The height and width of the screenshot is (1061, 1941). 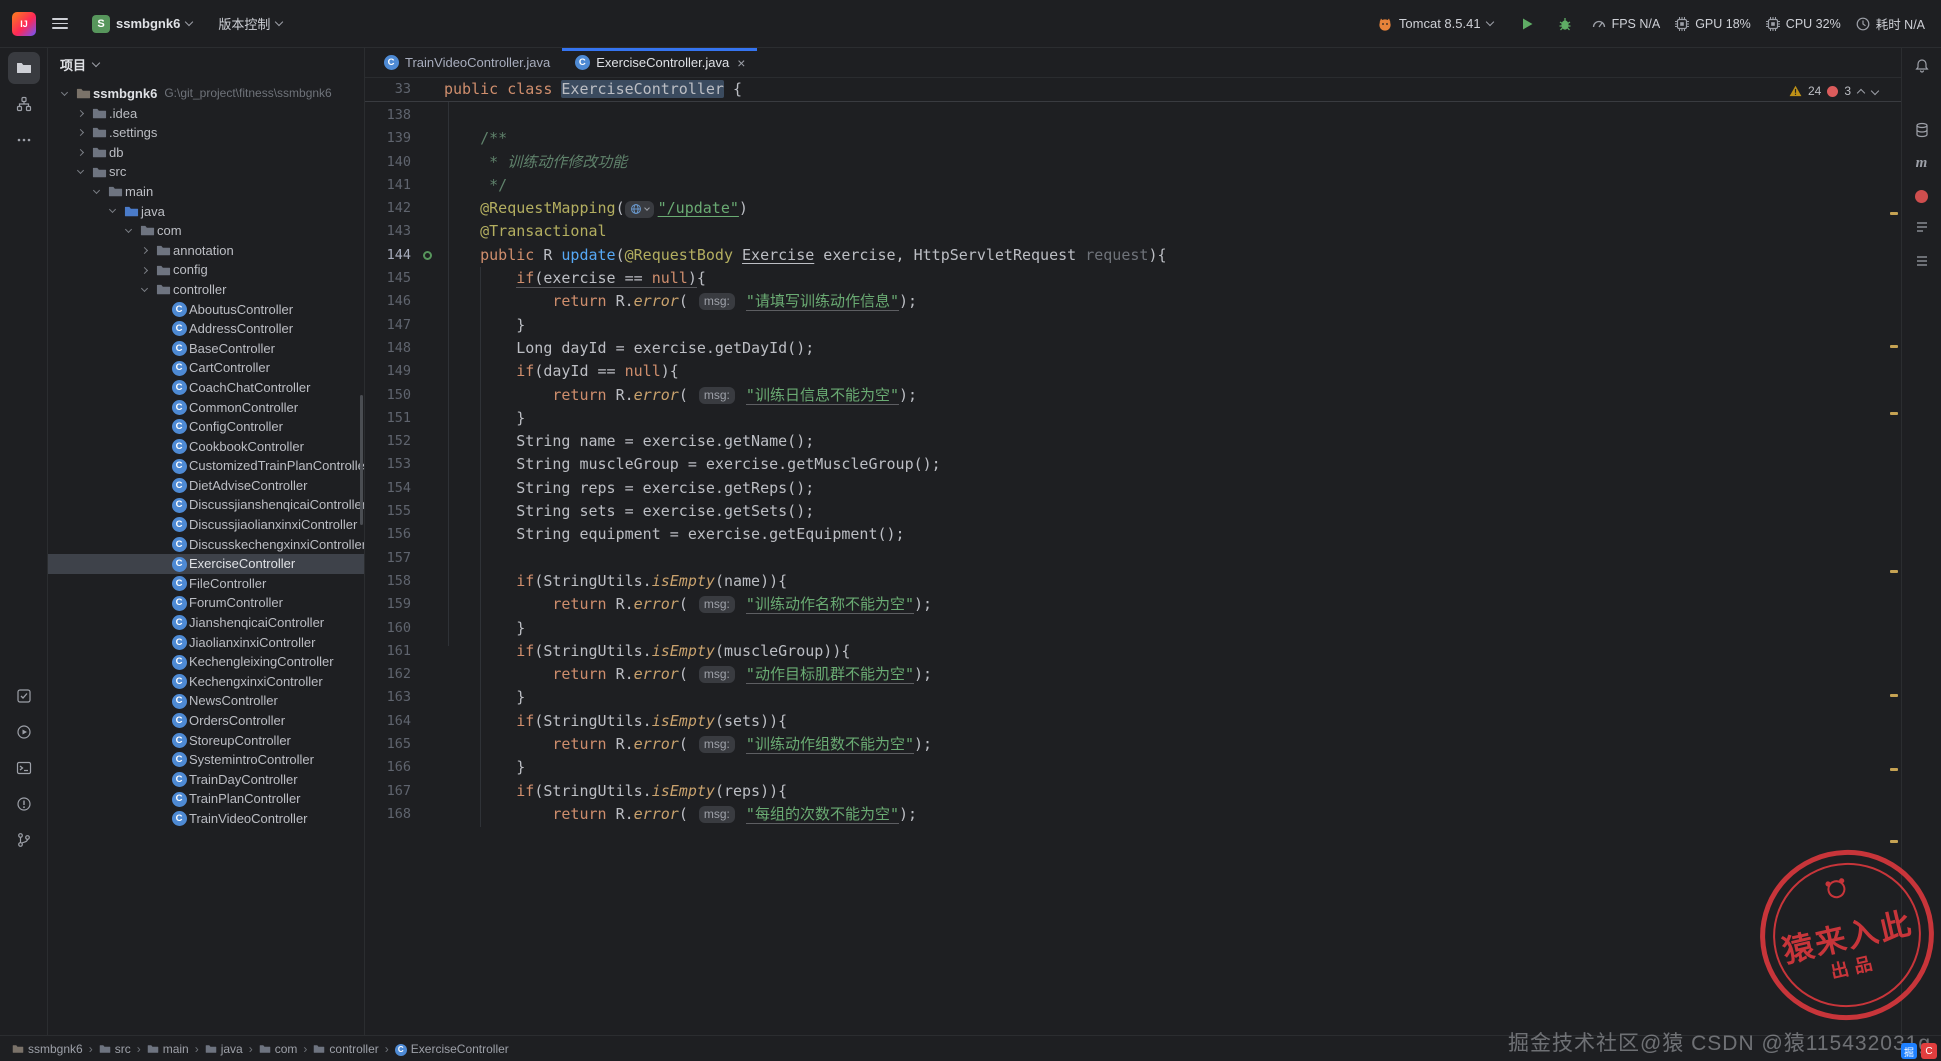 What do you see at coordinates (388, 208) in the screenshot?
I see `line-number: 142` at bounding box center [388, 208].